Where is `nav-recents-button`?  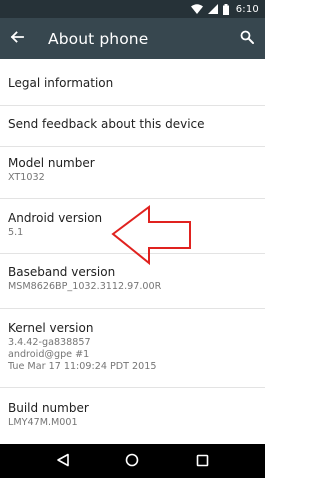
nav-recents-button is located at coordinates (202, 461).